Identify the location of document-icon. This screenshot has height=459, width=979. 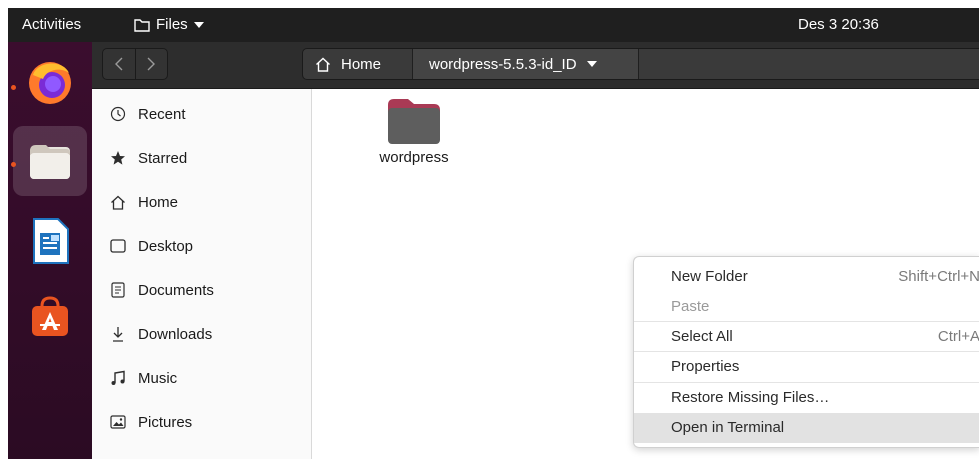
(118, 290).